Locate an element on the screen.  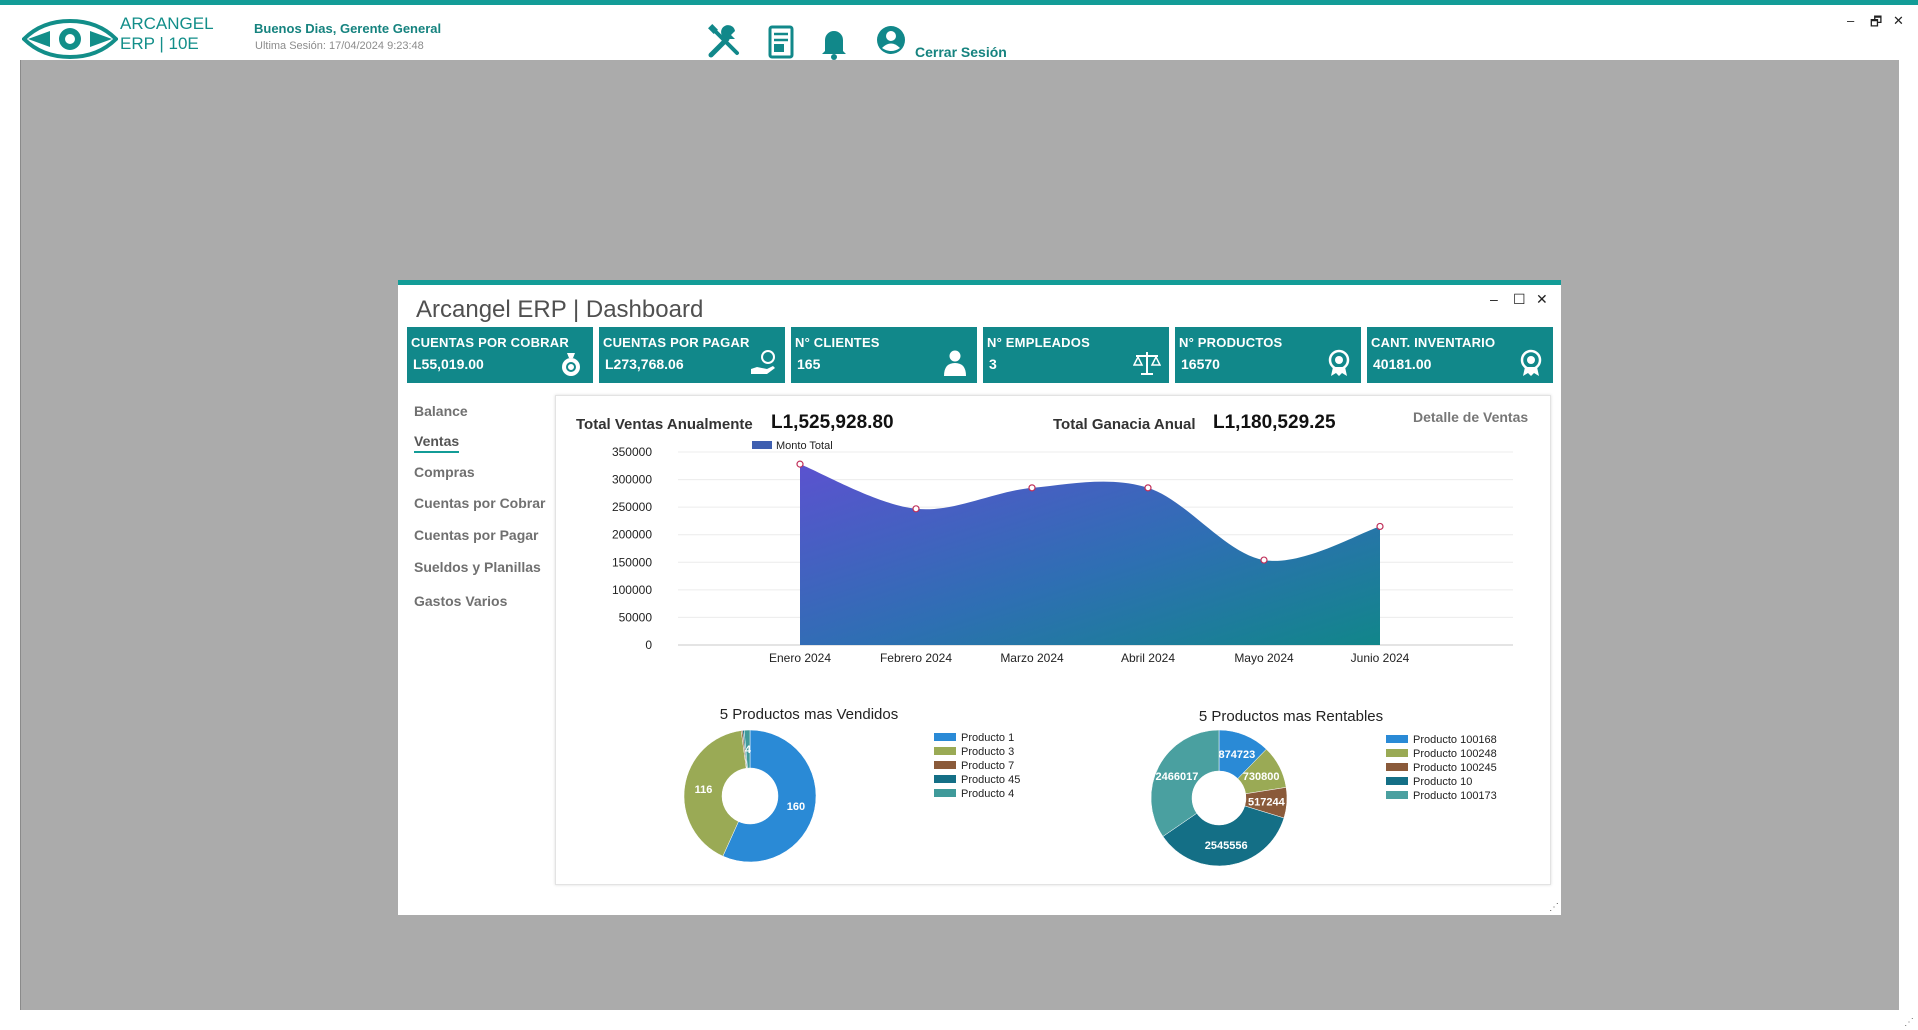
card-empleados: N° EMPLEADOS 3 is located at coordinates (1076, 355).